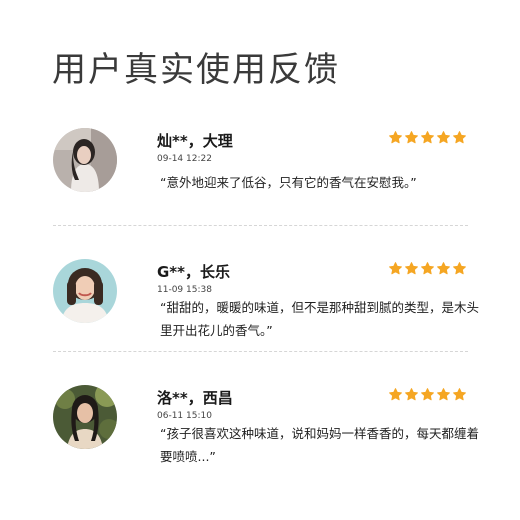 The image size is (520, 520). What do you see at coordinates (195, 398) in the screenshot?
I see `reviewer-name: 洛**，西昌` at bounding box center [195, 398].